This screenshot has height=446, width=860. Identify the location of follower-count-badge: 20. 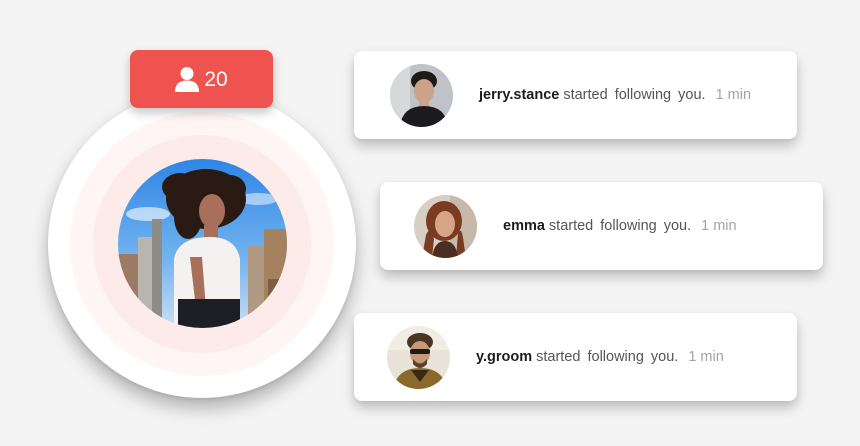
(201, 79).